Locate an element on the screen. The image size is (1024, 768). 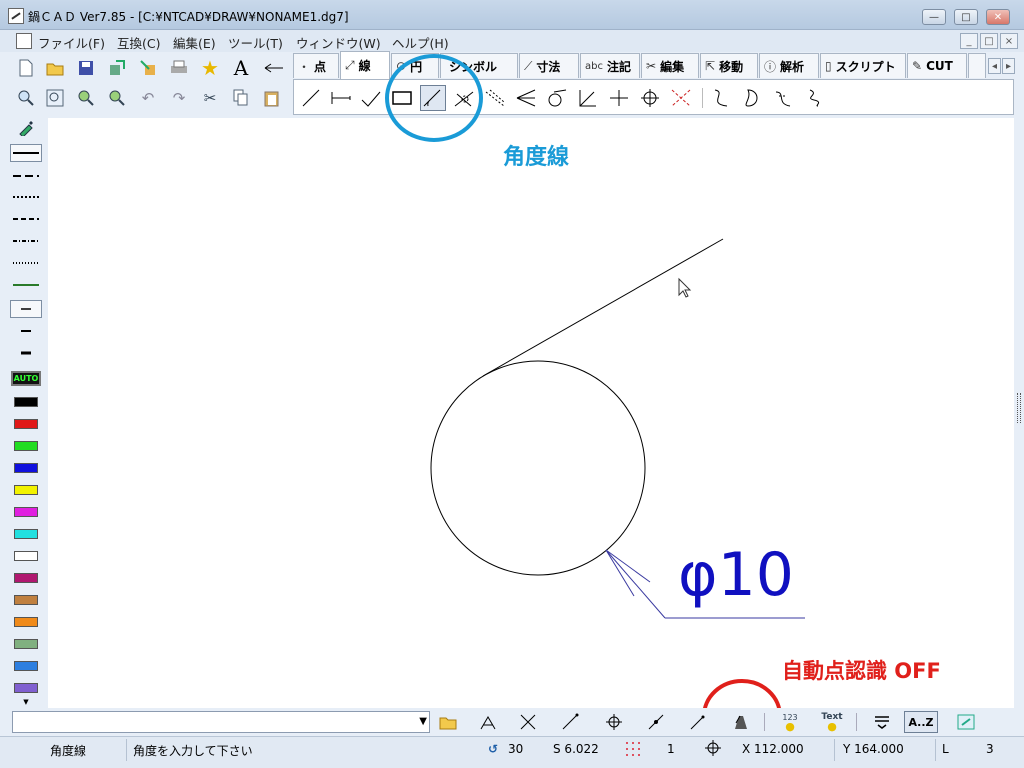
command-input: ▼ is located at coordinates (221, 722).